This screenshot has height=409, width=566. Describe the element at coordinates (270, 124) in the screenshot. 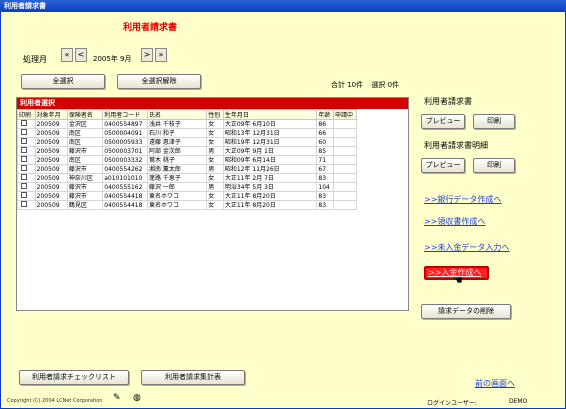

I see `cell-birthdate: 大正09年 6月10日` at that location.